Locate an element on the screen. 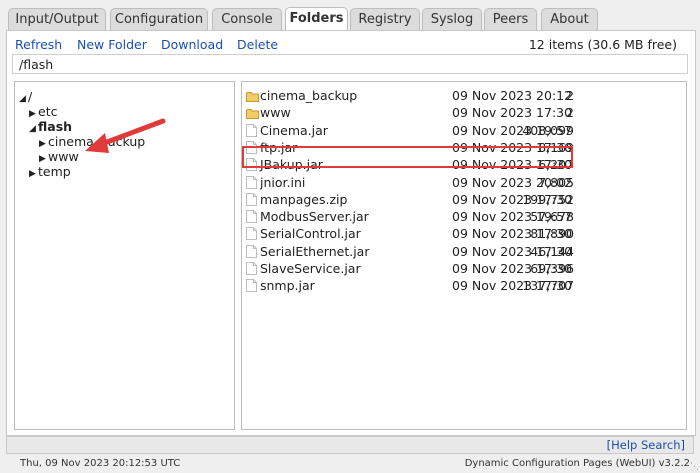 This screenshot has width=700, height=473. file-name: snmp.jar is located at coordinates (287, 286).